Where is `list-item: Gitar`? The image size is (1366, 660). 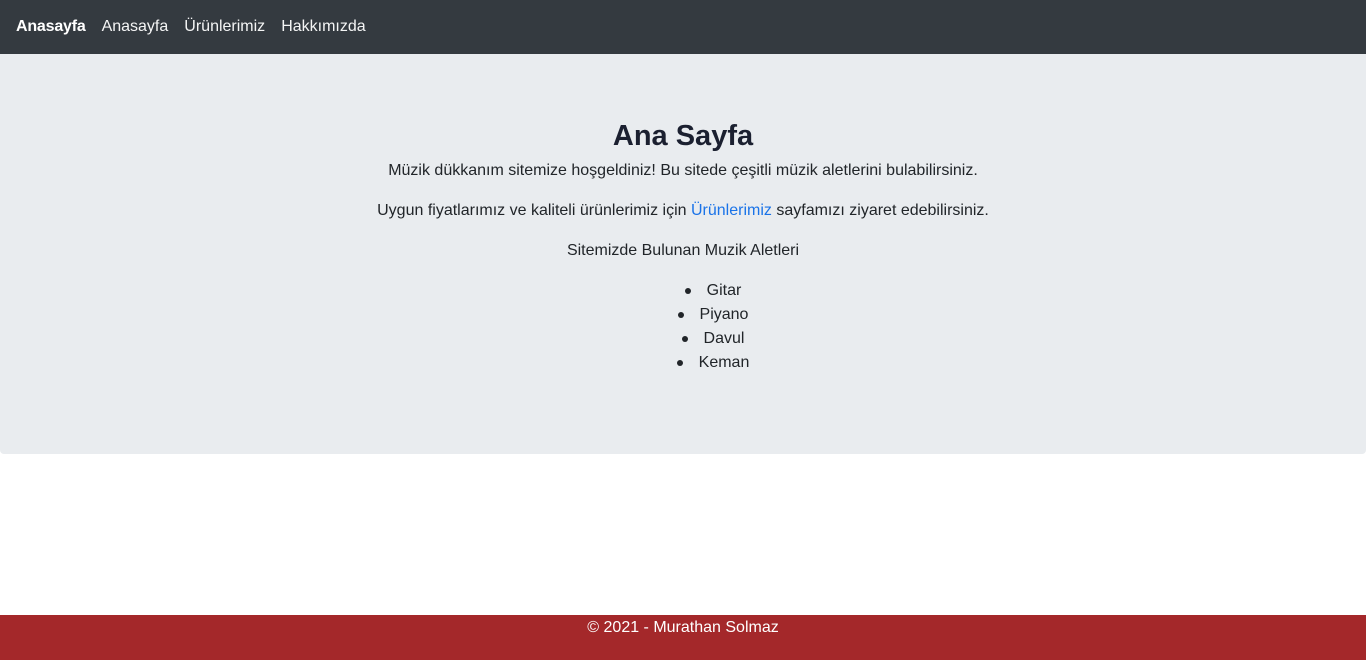
list-item: Gitar is located at coordinates (683, 291).